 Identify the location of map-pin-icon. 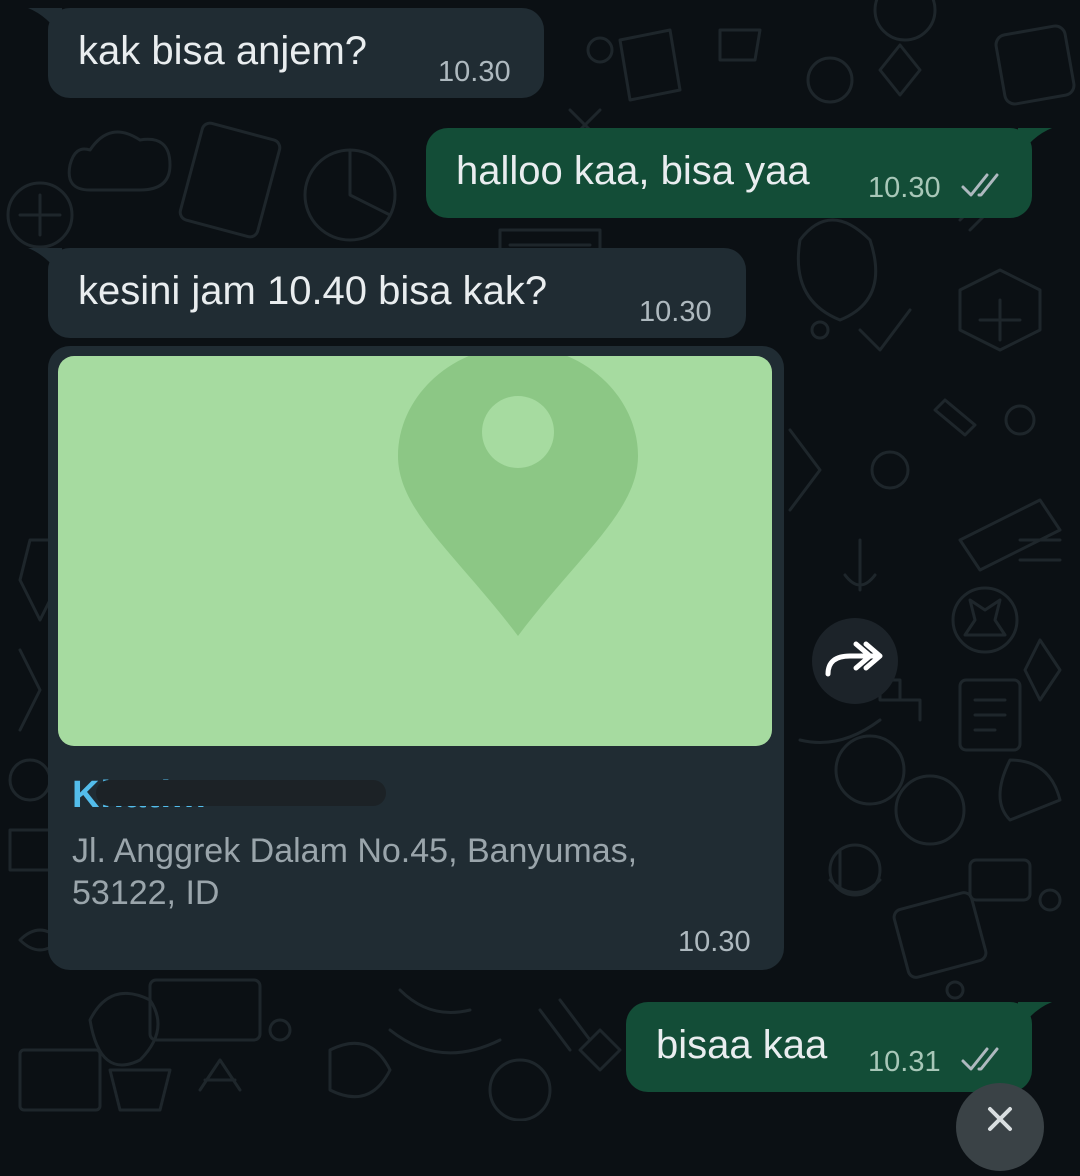
(518, 496).